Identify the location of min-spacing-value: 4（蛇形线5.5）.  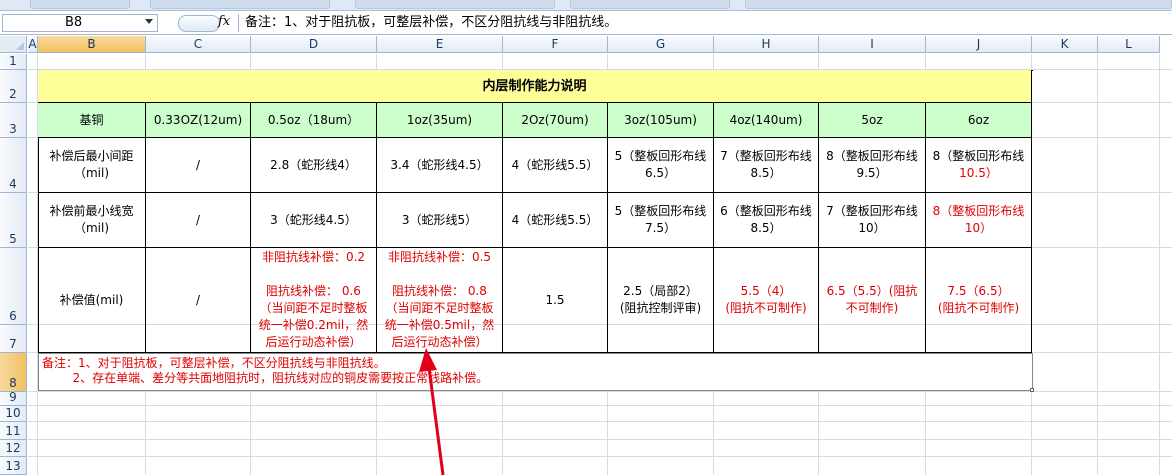
(555, 165).